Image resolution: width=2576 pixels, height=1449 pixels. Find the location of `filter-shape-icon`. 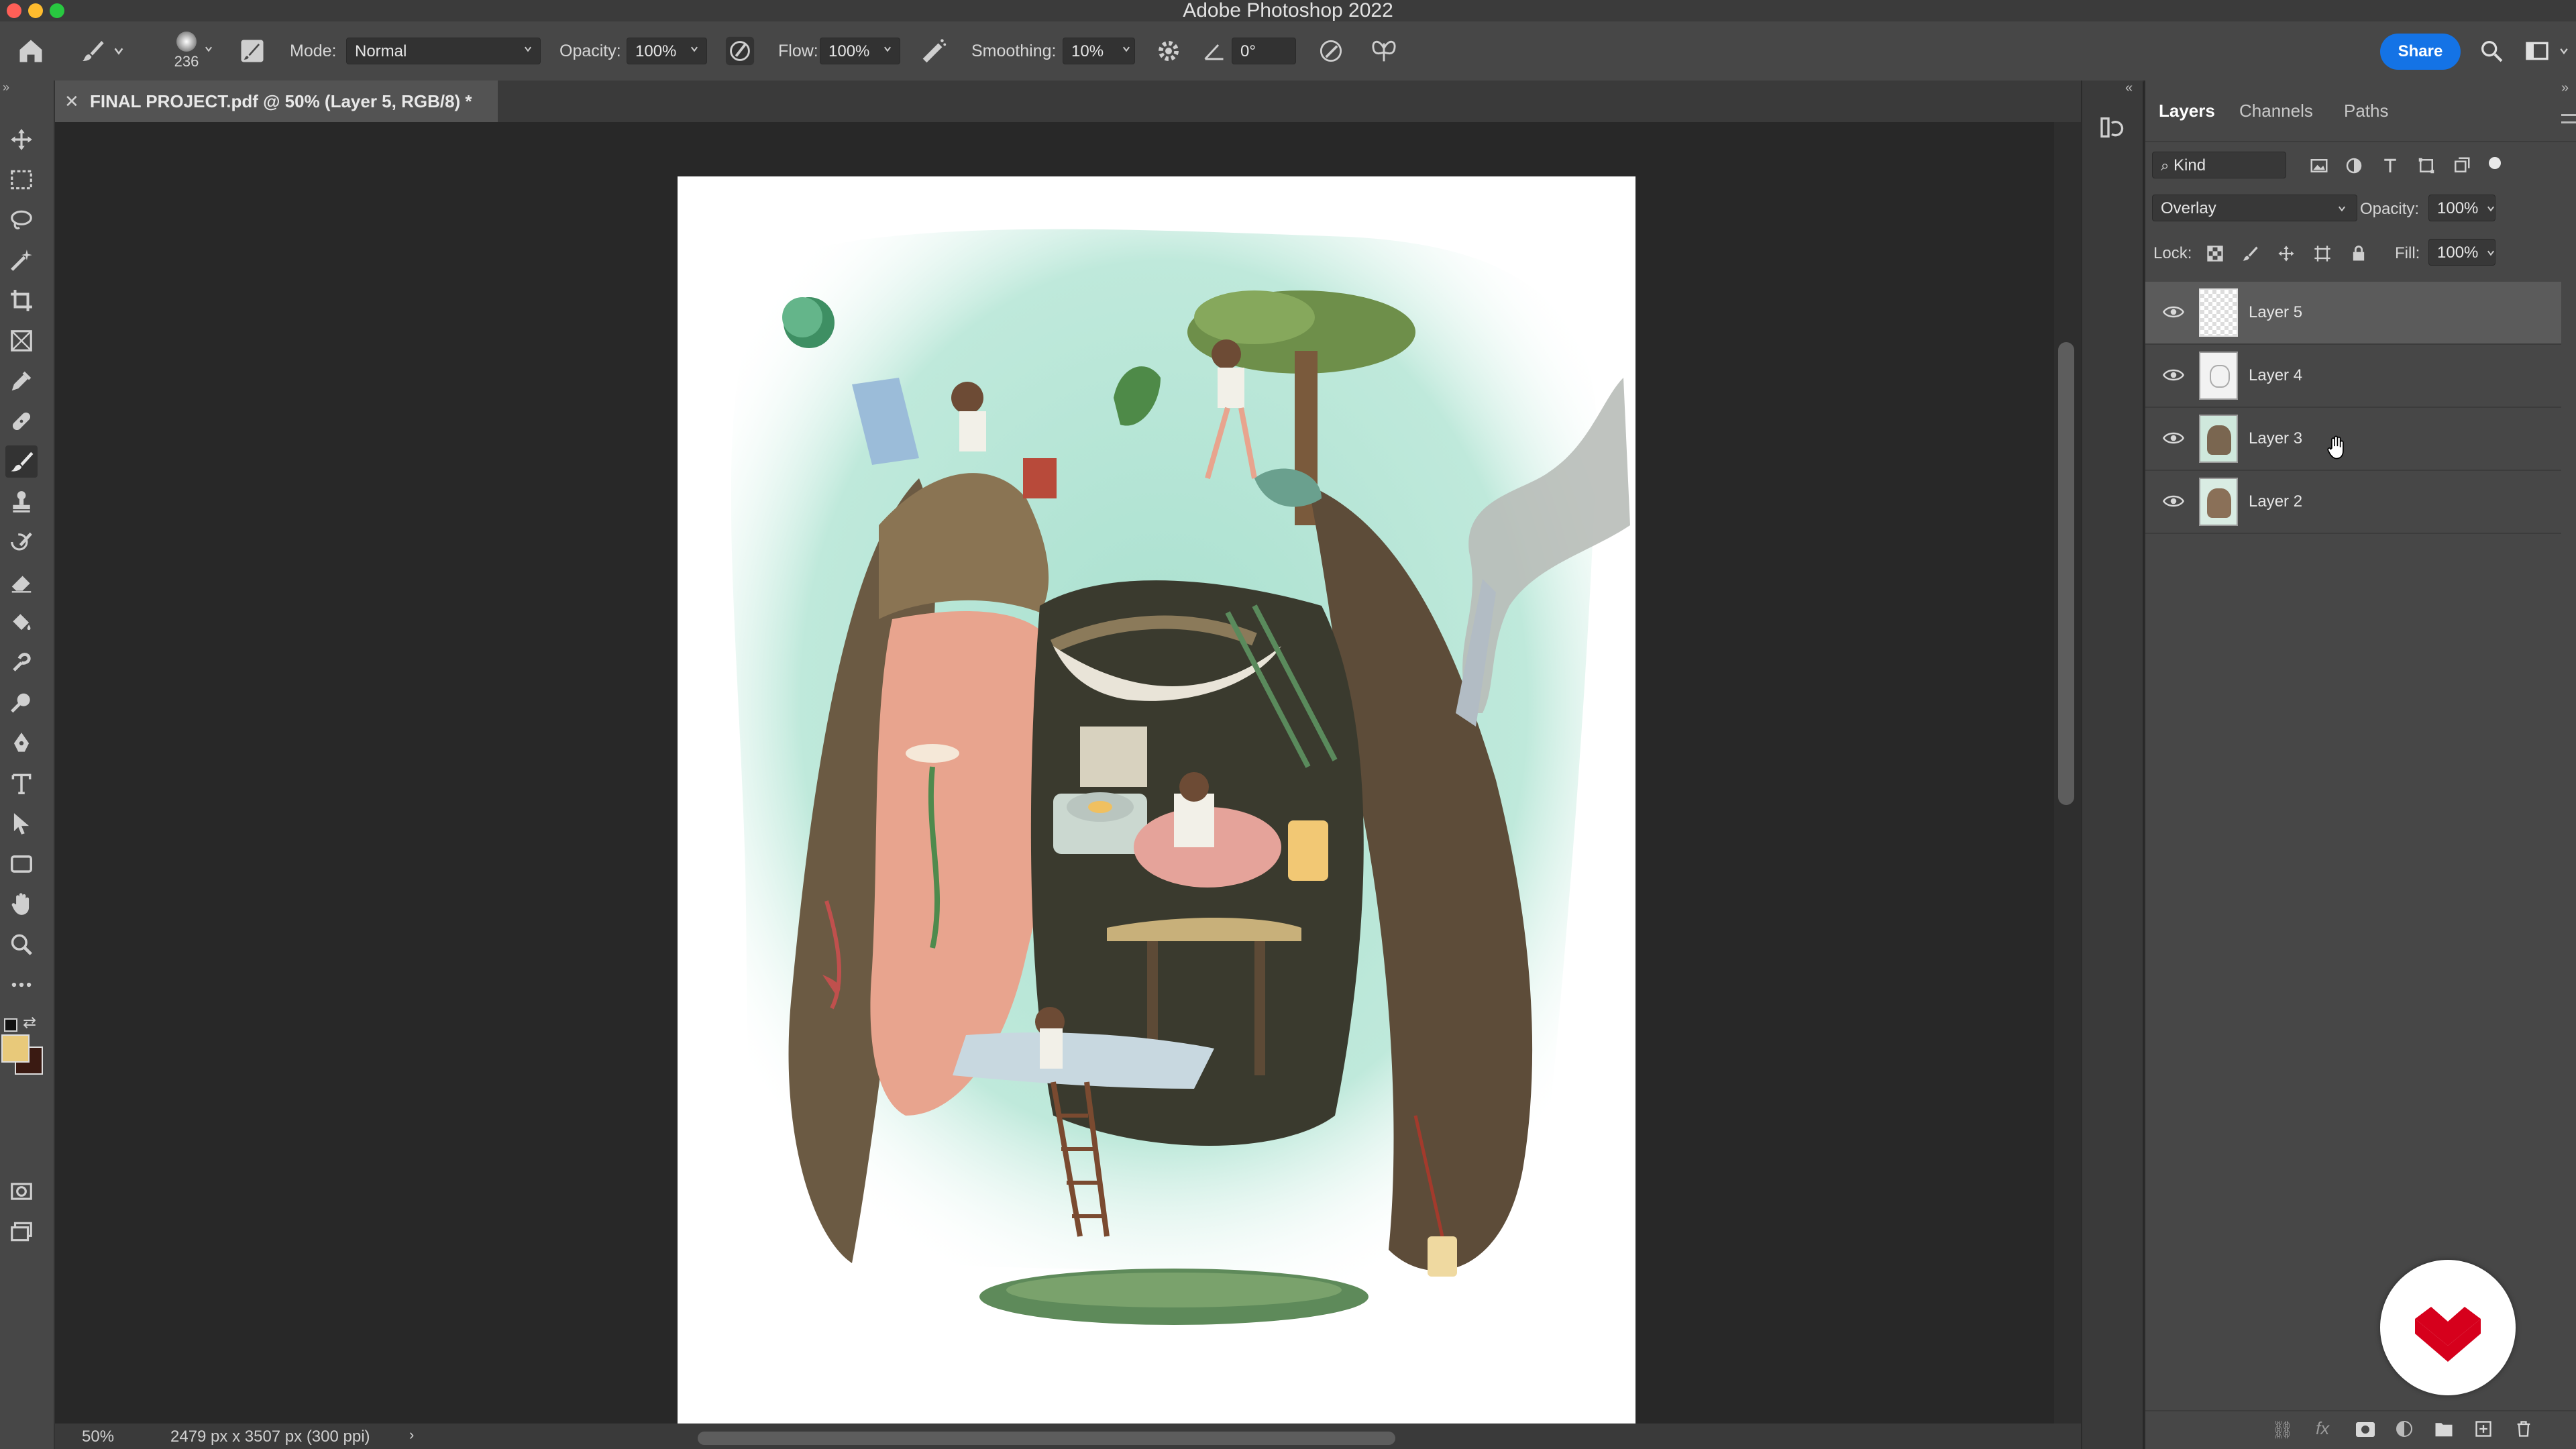

filter-shape-icon is located at coordinates (2426, 166).